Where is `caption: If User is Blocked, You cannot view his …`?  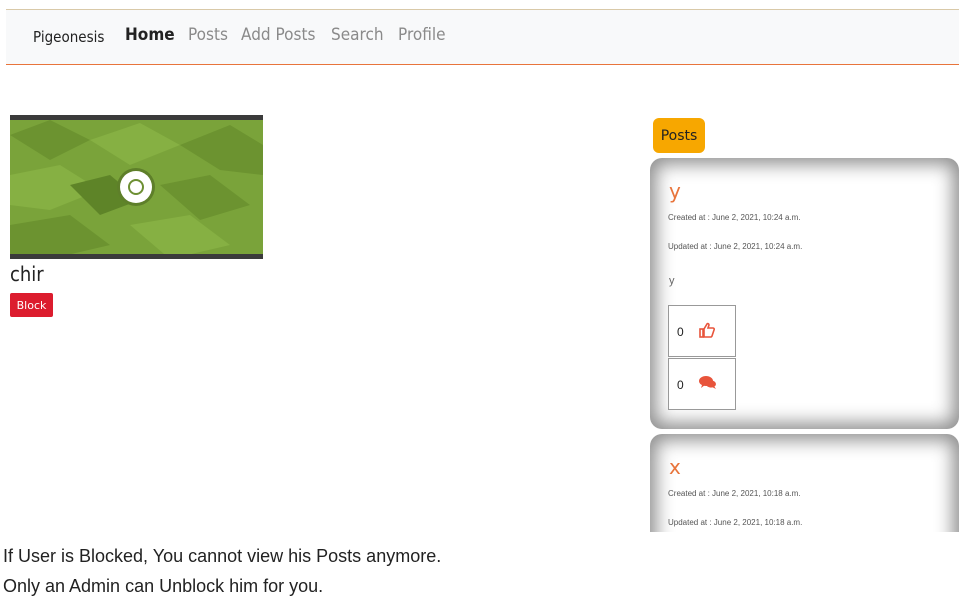 caption: If User is Blocked, You cannot view his … is located at coordinates (222, 571).